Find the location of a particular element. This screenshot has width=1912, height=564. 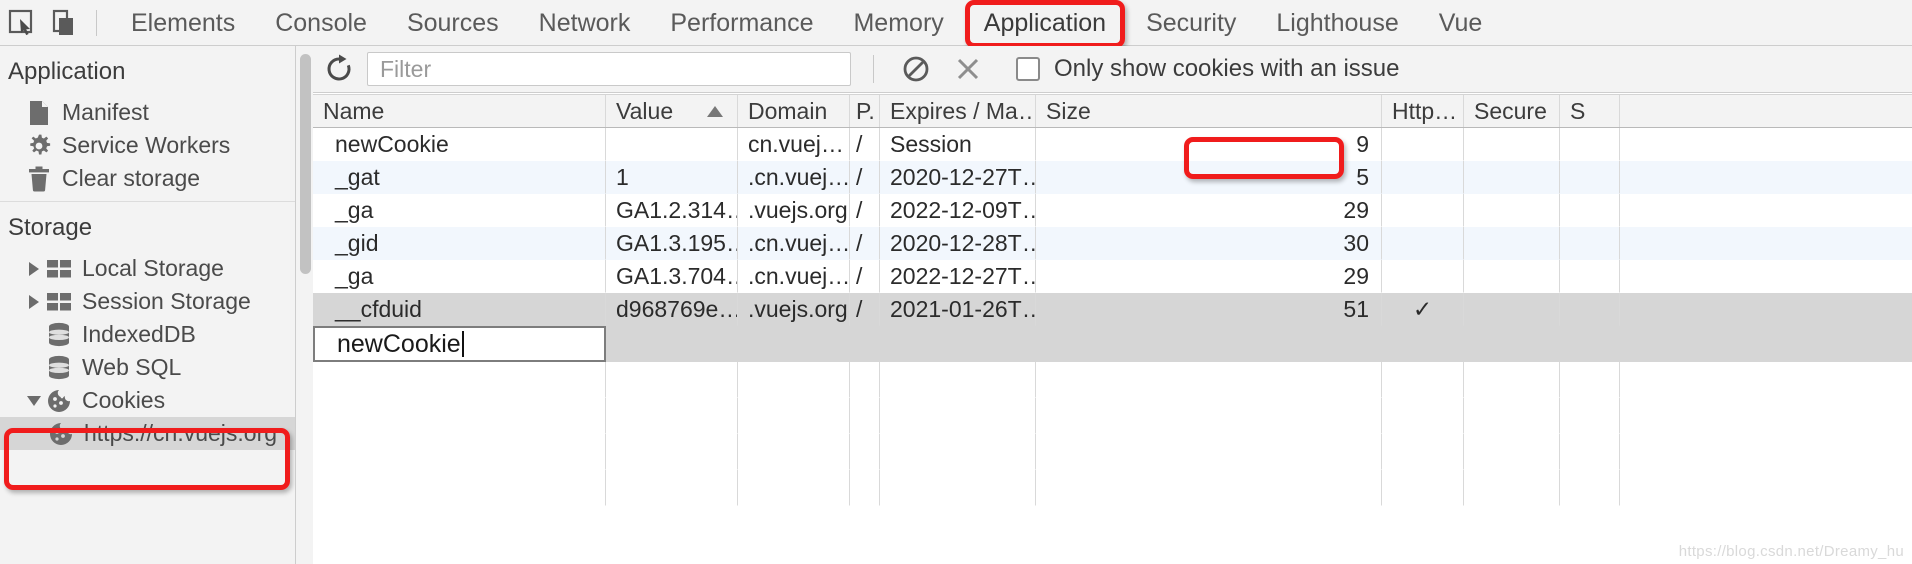

tab-vue: Vue is located at coordinates (1461, 23).